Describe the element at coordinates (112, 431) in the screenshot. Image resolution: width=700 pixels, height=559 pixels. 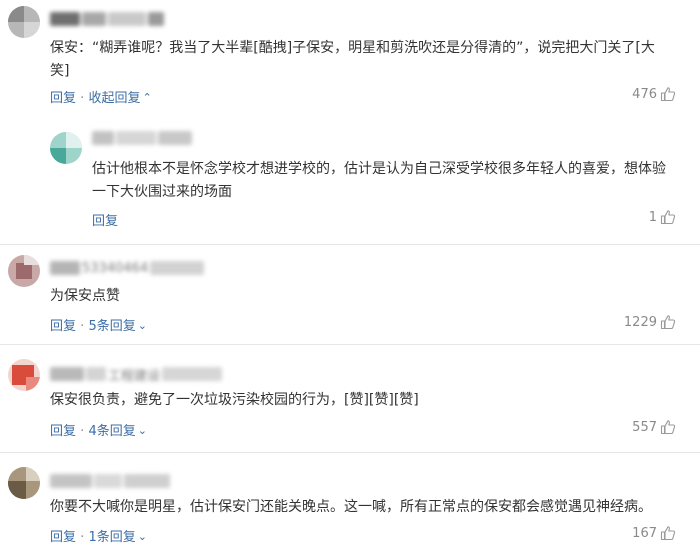
I see `view-replies-label: 4条回复` at that location.